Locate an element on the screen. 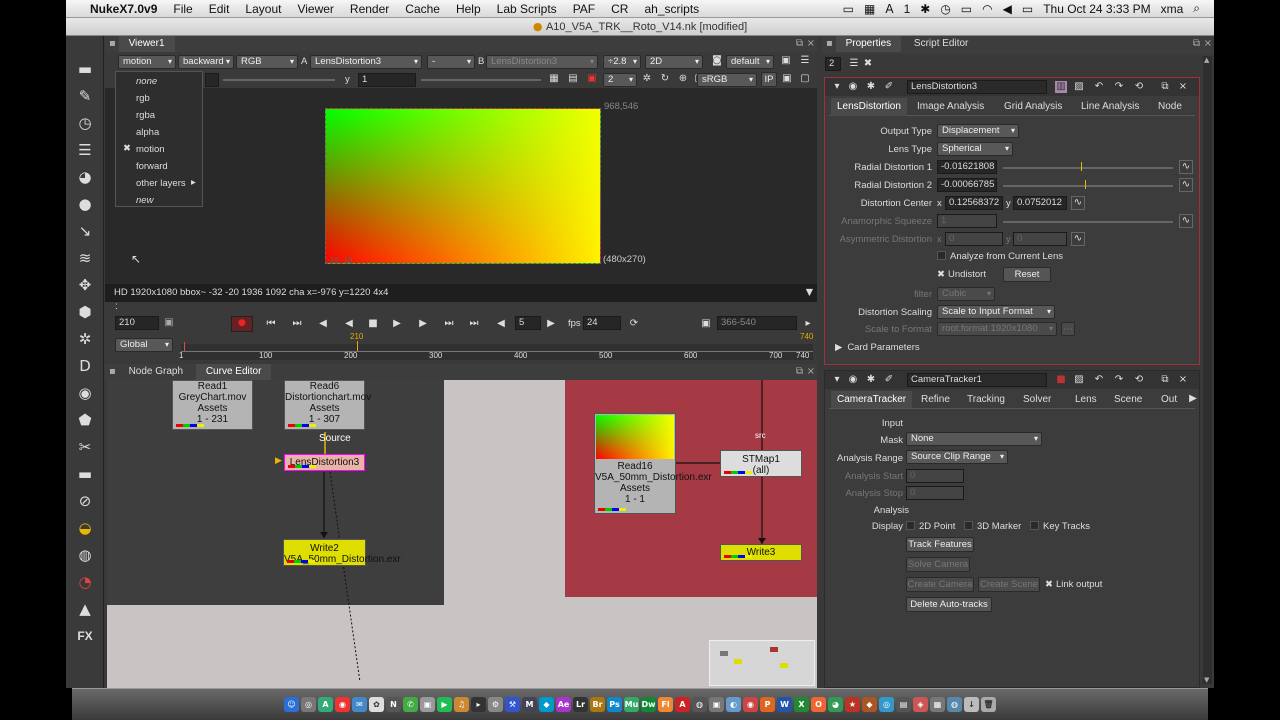 The image size is (1280, 720). view-mode-select: 2D is located at coordinates (674, 62).